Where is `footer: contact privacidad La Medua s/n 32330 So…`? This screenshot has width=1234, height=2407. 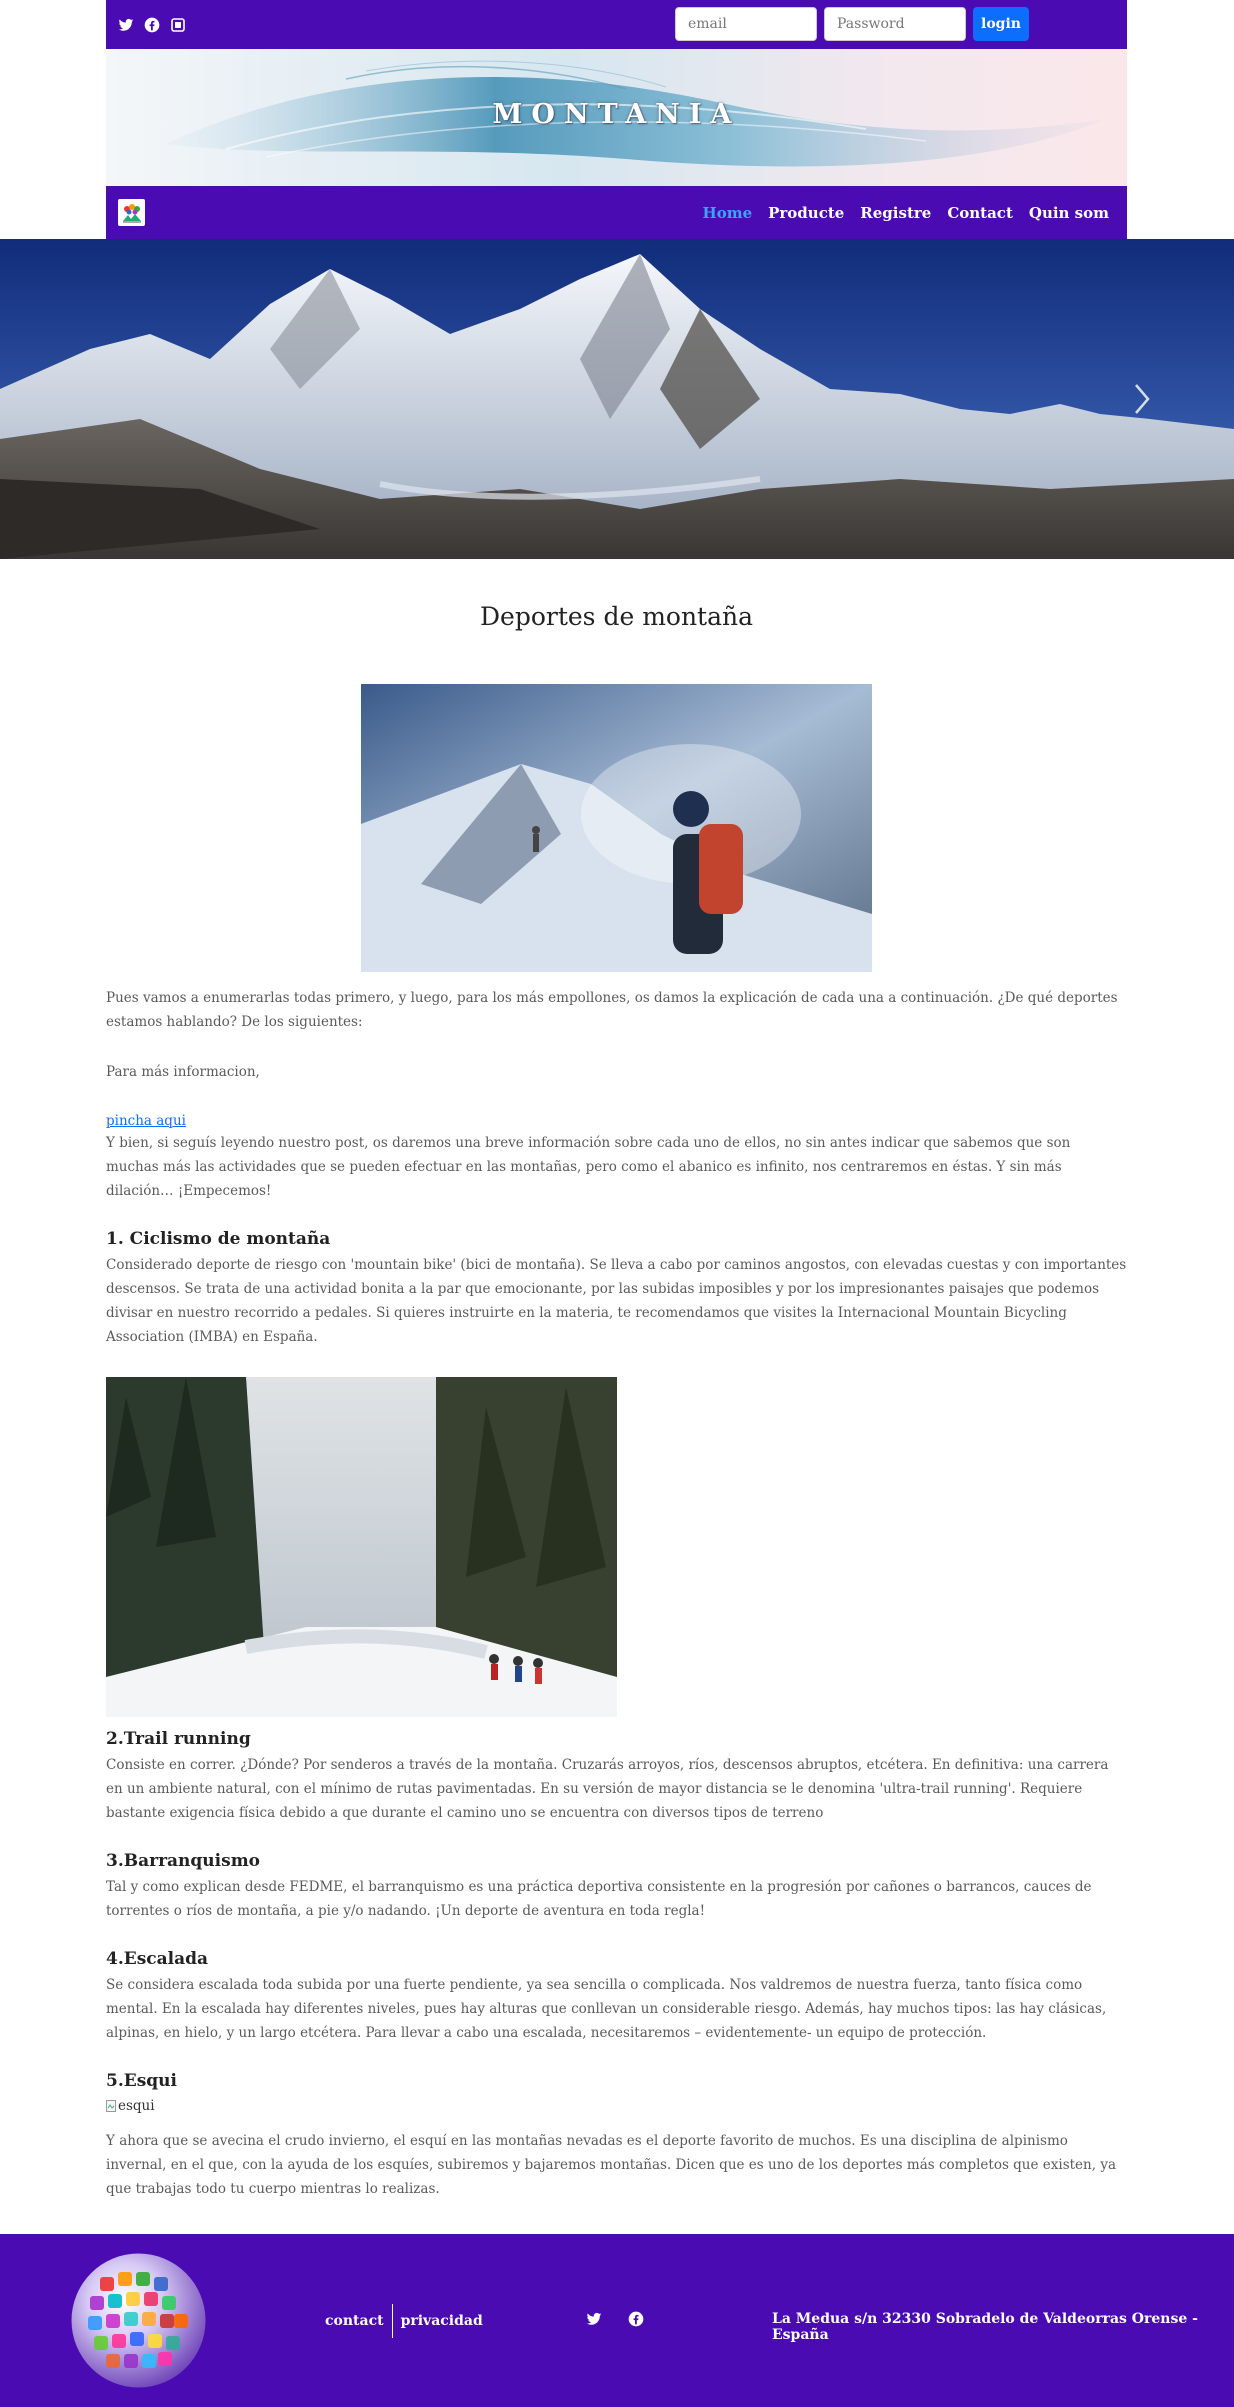
footer: contact privacidad La Medua s/n 32330 So… is located at coordinates (617, 2320).